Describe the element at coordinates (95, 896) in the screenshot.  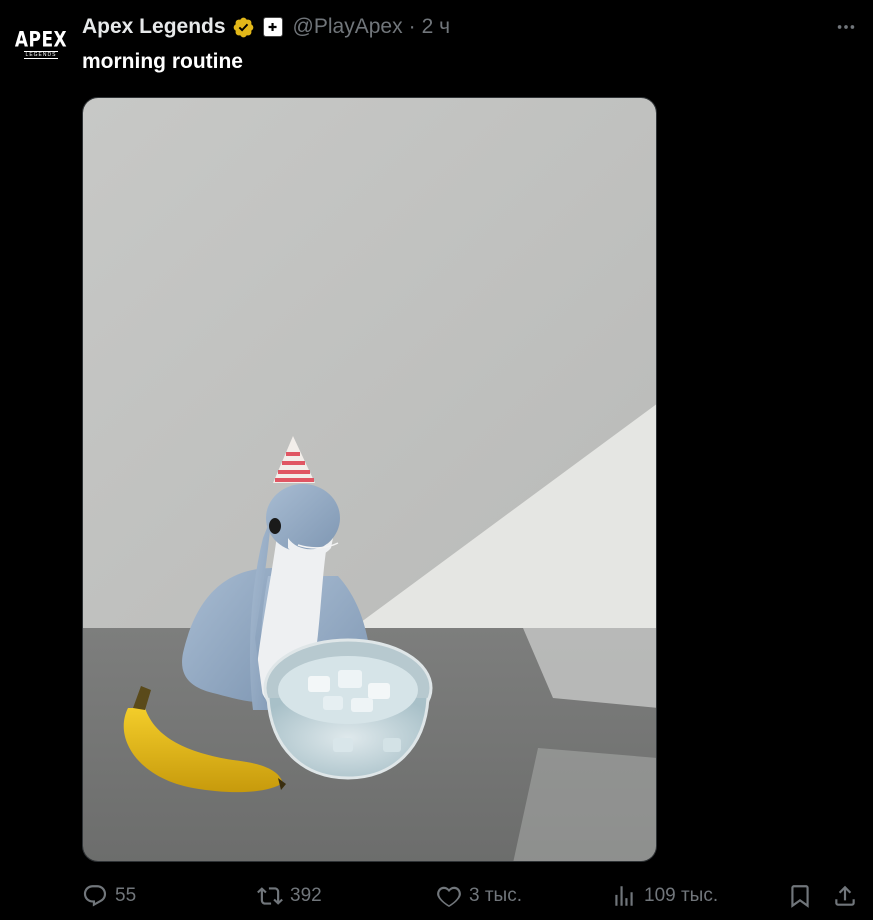
I see `reply-icon` at that location.